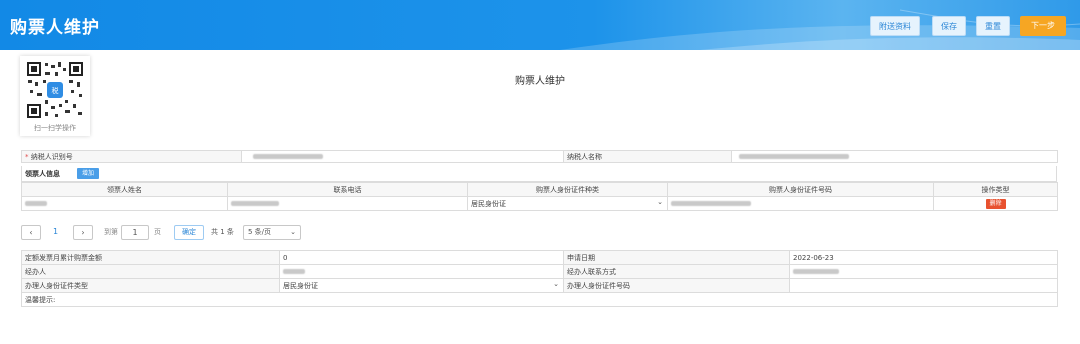  What do you see at coordinates (55, 28) in the screenshot?
I see `page-header-title: 购票人维护` at bounding box center [55, 28].